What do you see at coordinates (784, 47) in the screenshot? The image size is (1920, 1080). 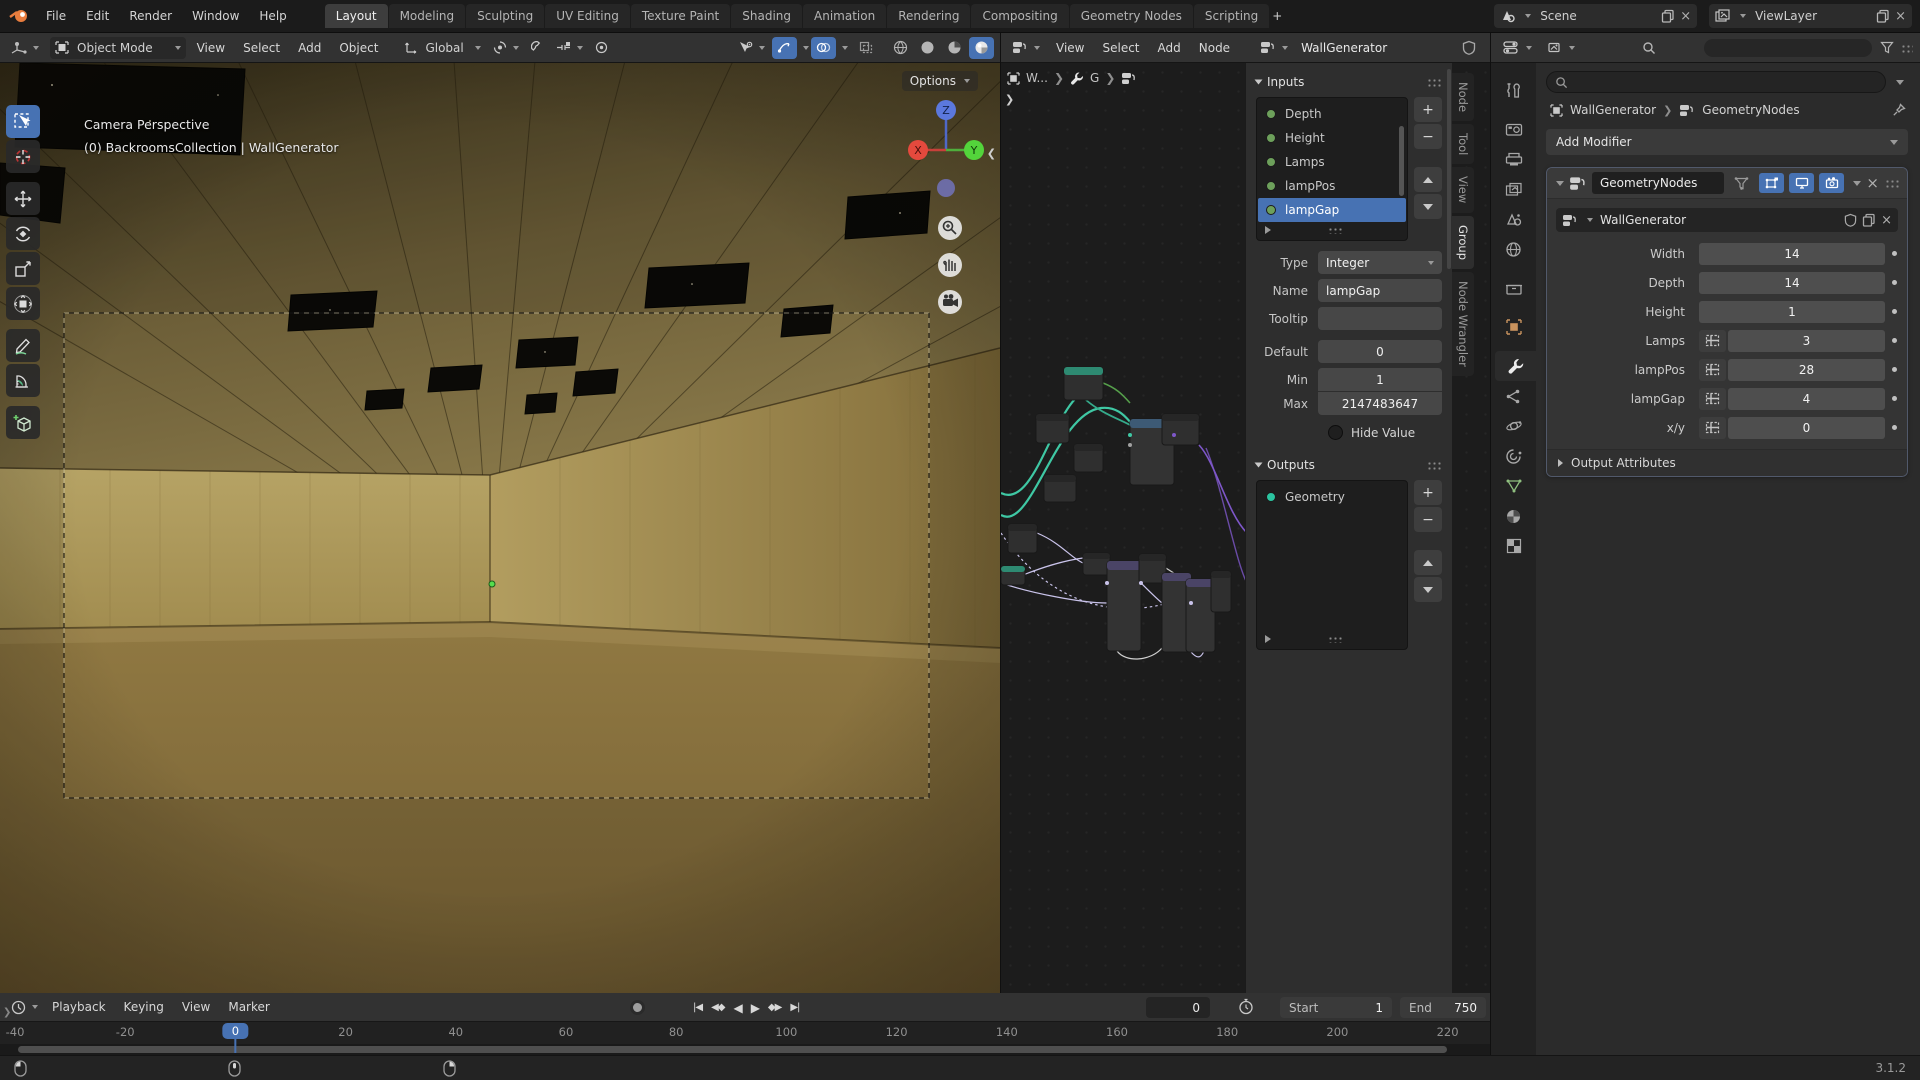 I see `show-gizmo-toggle` at bounding box center [784, 47].